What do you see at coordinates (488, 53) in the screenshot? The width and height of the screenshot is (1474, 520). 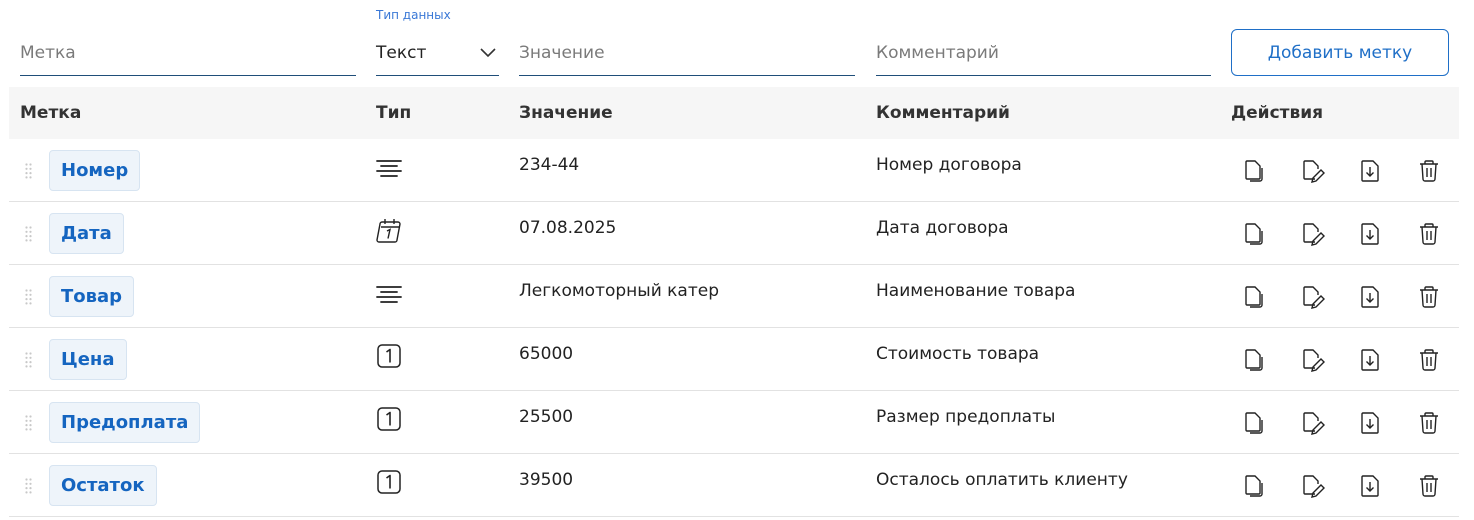 I see `chevron-down-icon` at bounding box center [488, 53].